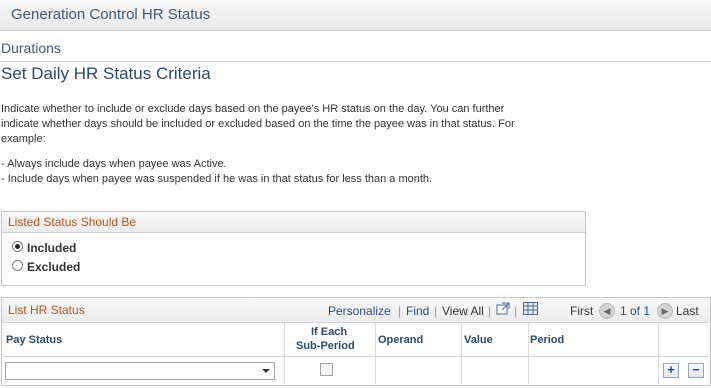 This screenshot has height=388, width=711. What do you see at coordinates (594, 339) in the screenshot?
I see `col-period: Period` at bounding box center [594, 339].